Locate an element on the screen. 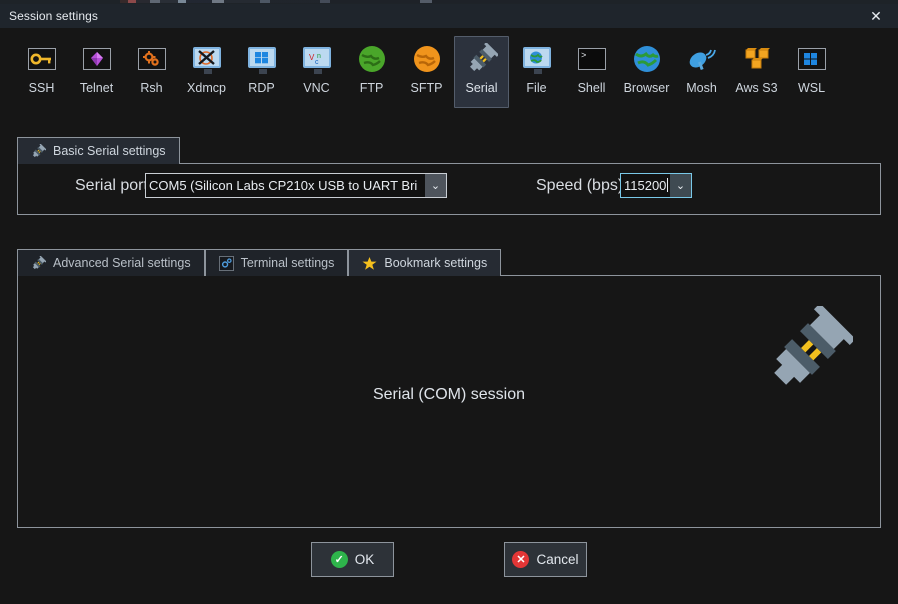 Image resolution: width=898 pixels, height=604 pixels. tab-advanced-serial-settings: Advanced Serial settings is located at coordinates (111, 262).